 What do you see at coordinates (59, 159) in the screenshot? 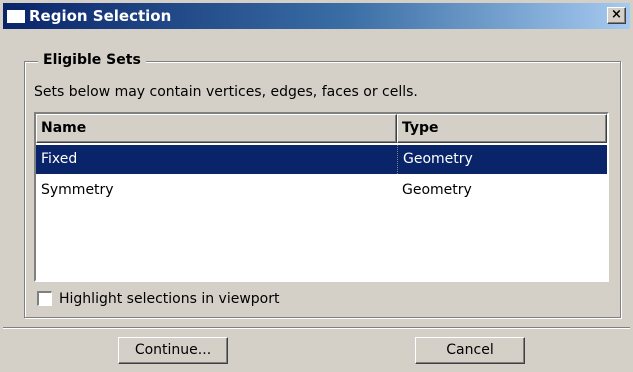
I see `row-name-cell: Fixed` at bounding box center [59, 159].